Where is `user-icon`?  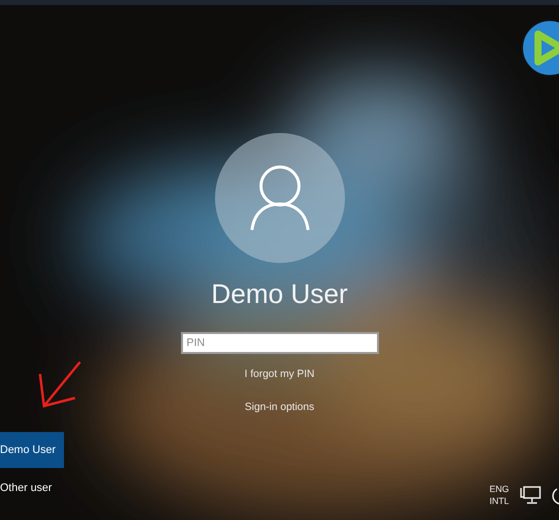 user-icon is located at coordinates (280, 198).